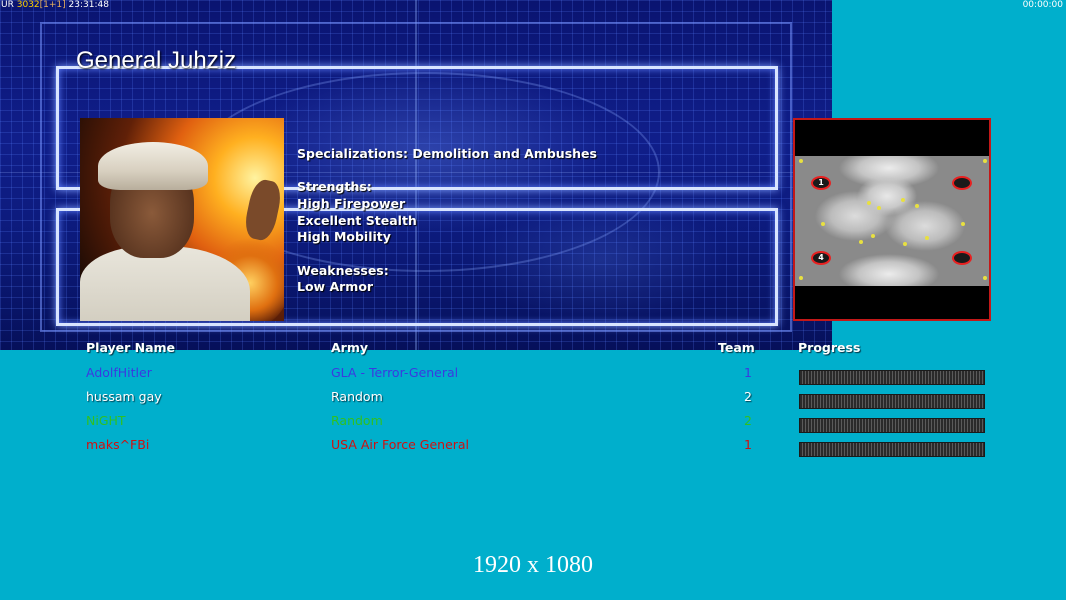 This screenshot has height=600, width=1066. Describe the element at coordinates (533, 565) in the screenshot. I see `resolution-label: 1920 x 1080` at that location.